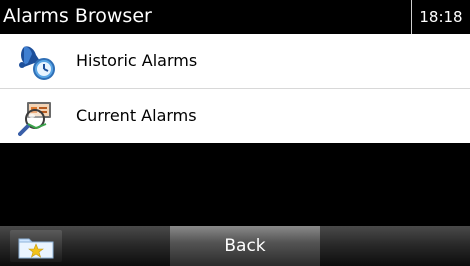 The width and height of the screenshot is (470, 266). I want to click on title-bar: Alarms Browser 18:18, so click(235, 17).